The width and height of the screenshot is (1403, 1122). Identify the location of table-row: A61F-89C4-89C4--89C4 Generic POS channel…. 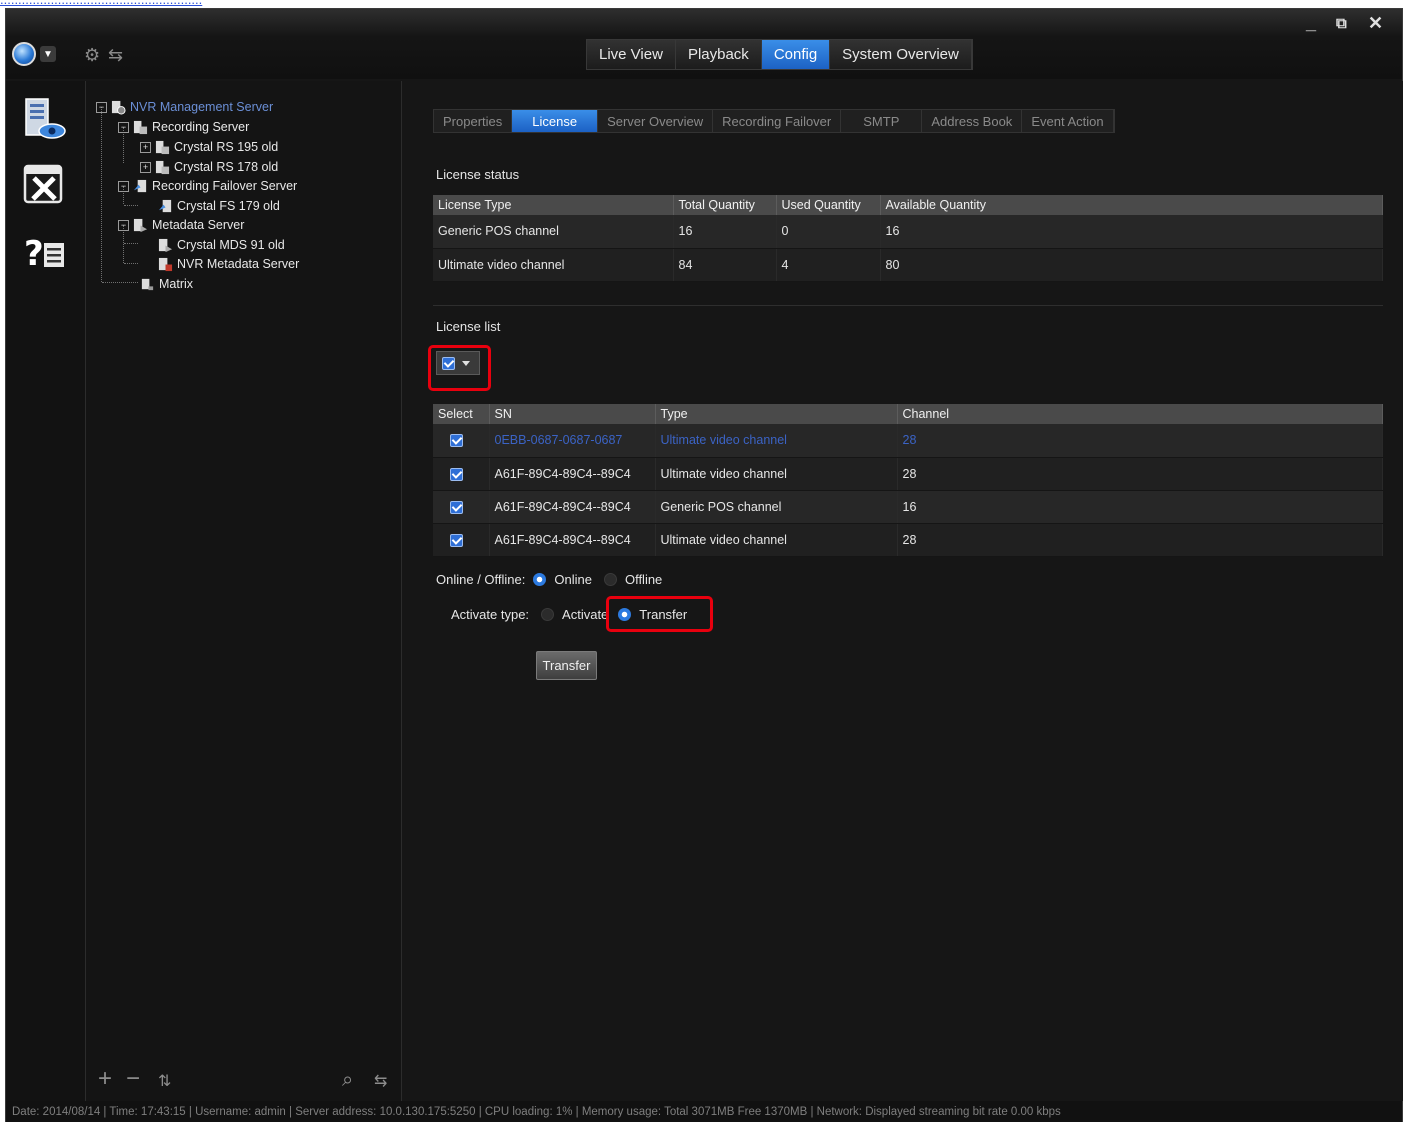
(908, 507).